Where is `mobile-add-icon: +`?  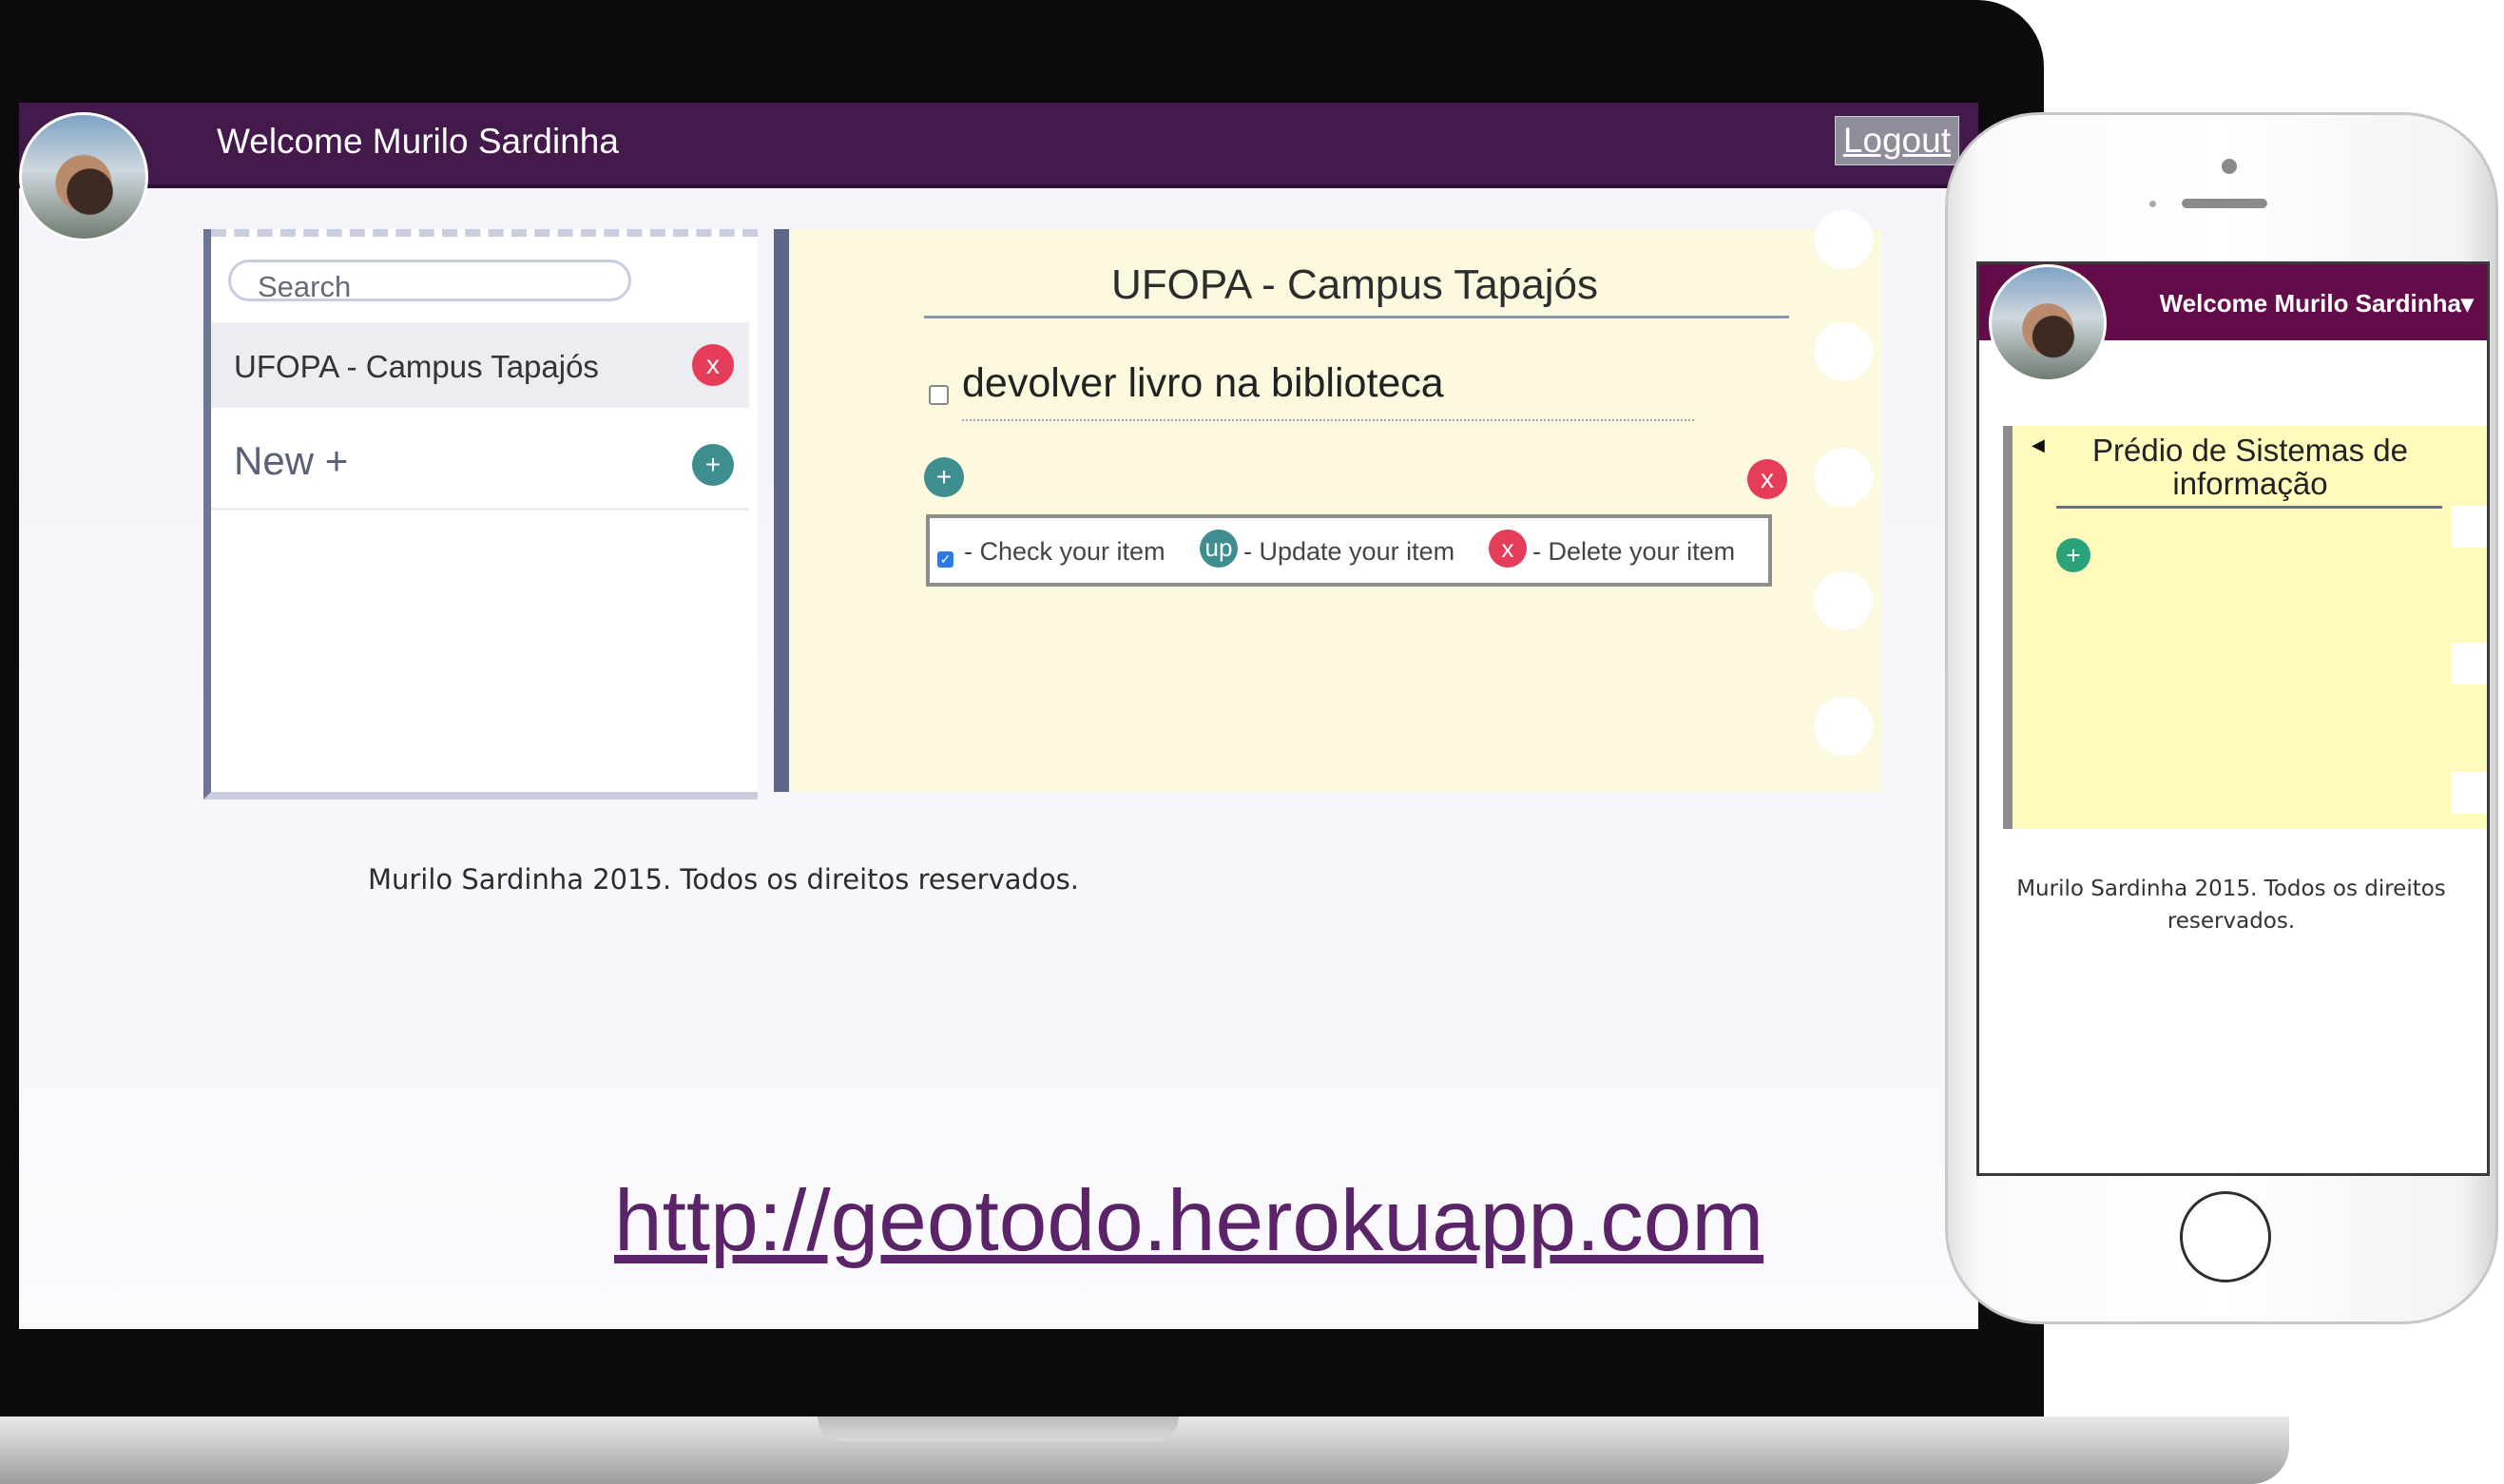 mobile-add-icon: + is located at coordinates (2073, 555).